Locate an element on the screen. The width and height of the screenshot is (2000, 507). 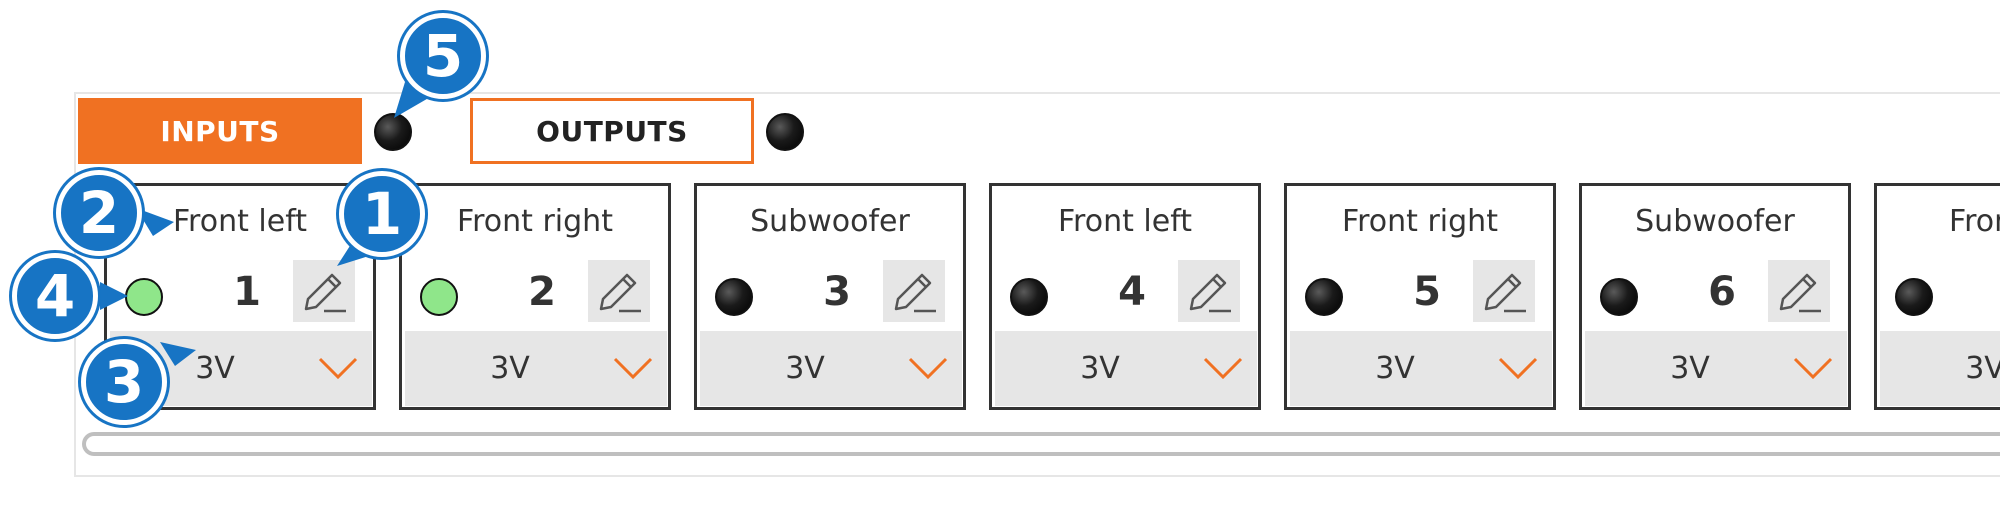
callout-3-pointer is located at coordinates (178, 354).